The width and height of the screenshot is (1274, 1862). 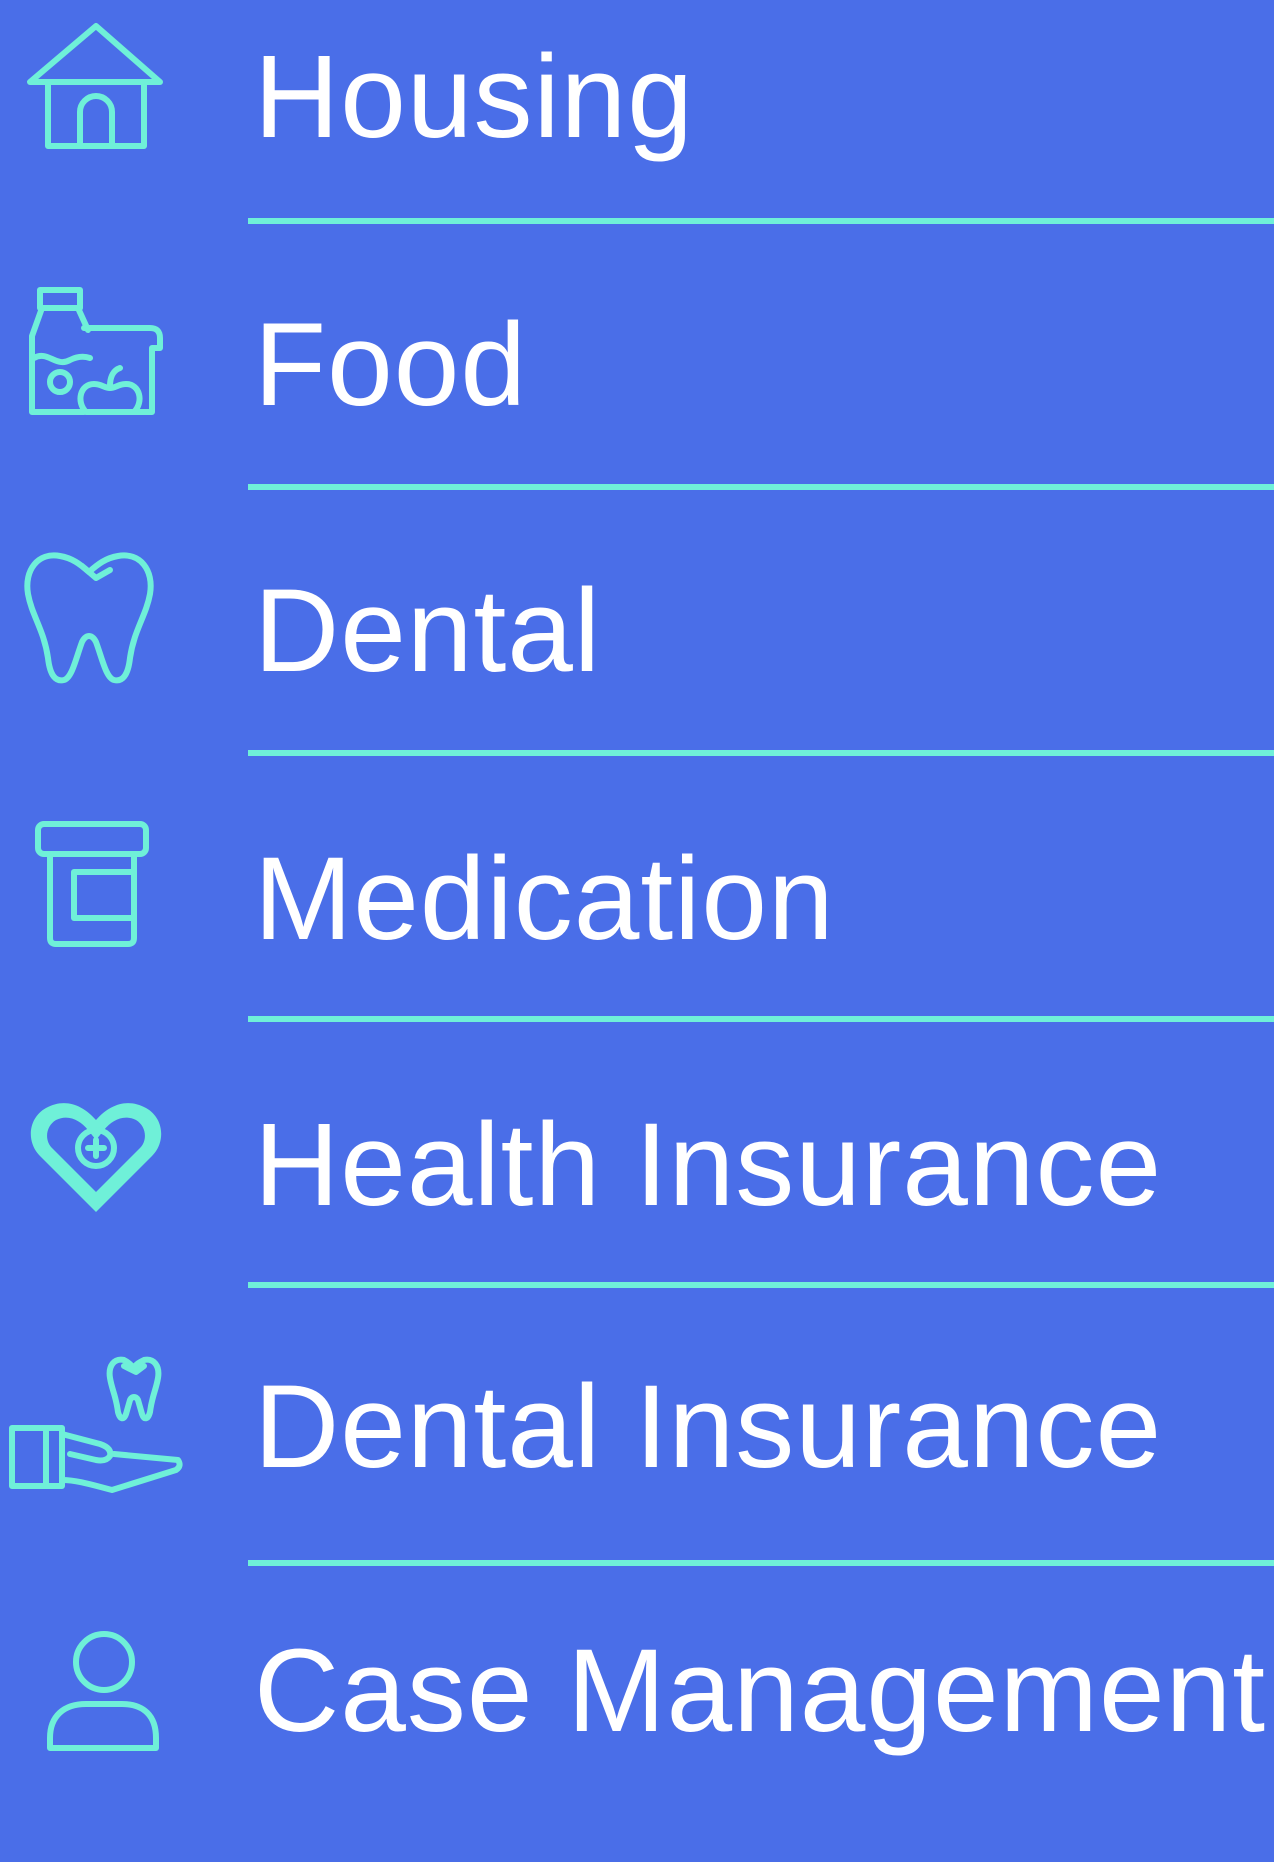 I want to click on person-icon, so click(x=100, y=1721).